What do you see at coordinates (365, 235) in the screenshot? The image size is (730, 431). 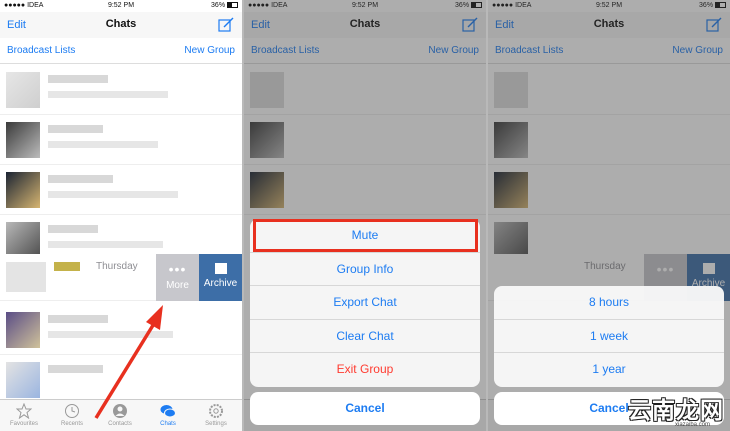 I see `mute-highlight-annotation` at bounding box center [365, 235].